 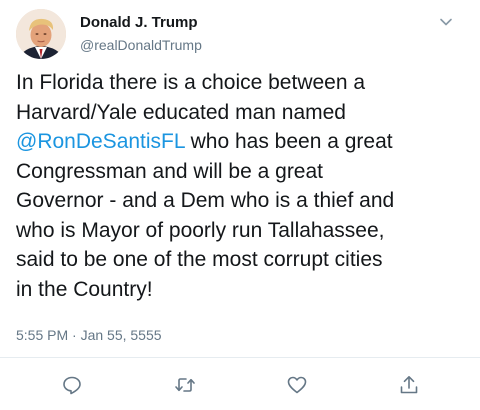 I want to click on tweet-text-line: in the Country!, so click(x=84, y=289).